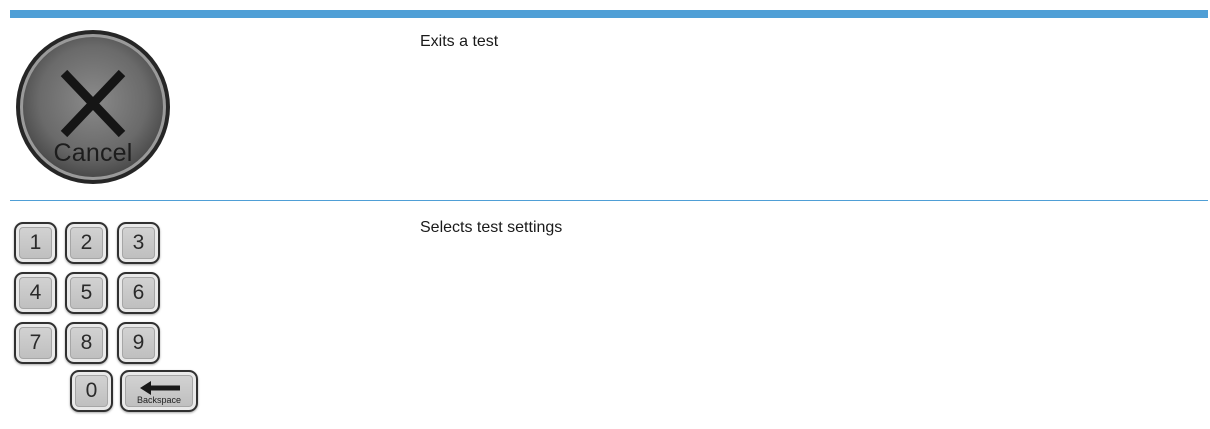 This screenshot has height=429, width=1210. What do you see at coordinates (609, 200) in the screenshot?
I see `row-divider` at bounding box center [609, 200].